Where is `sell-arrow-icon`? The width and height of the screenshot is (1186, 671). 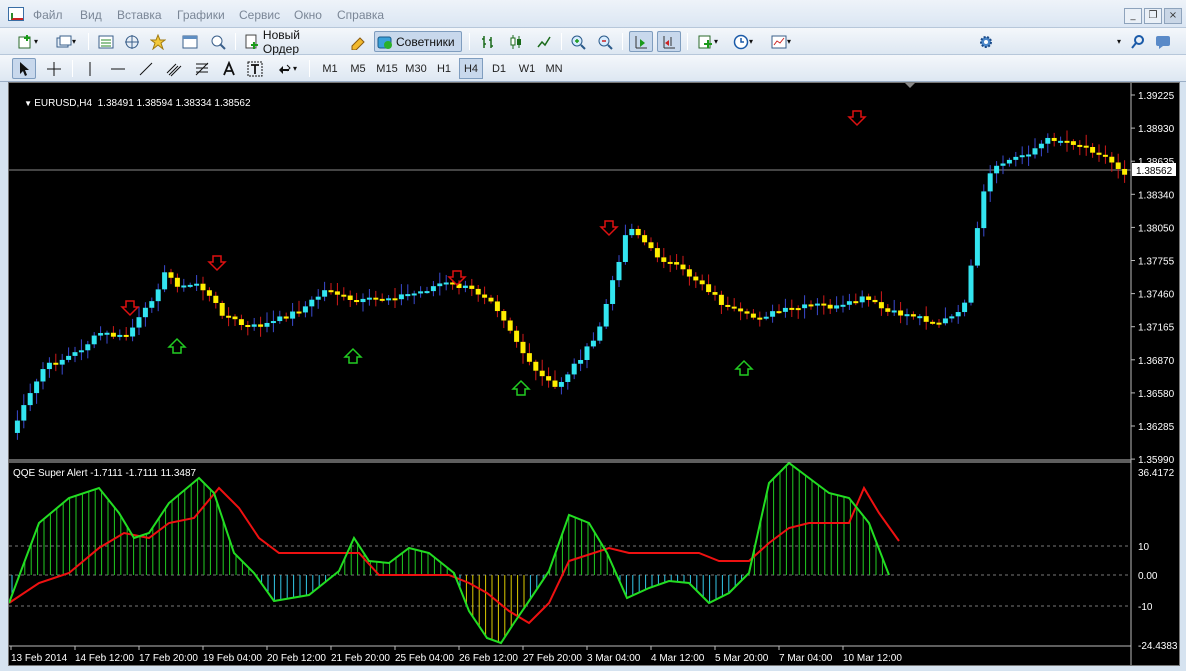 sell-arrow-icon is located at coordinates (857, 118).